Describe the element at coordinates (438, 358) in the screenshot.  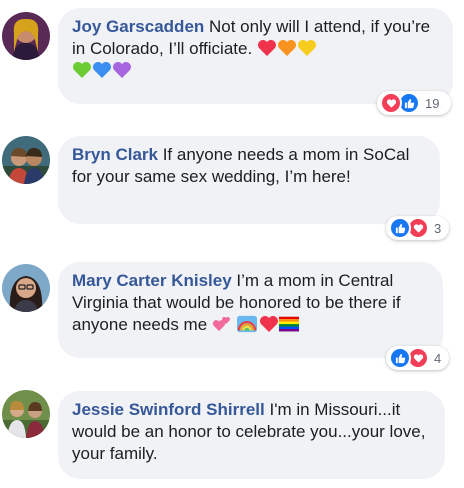
I see `reaction-count: 4` at that location.